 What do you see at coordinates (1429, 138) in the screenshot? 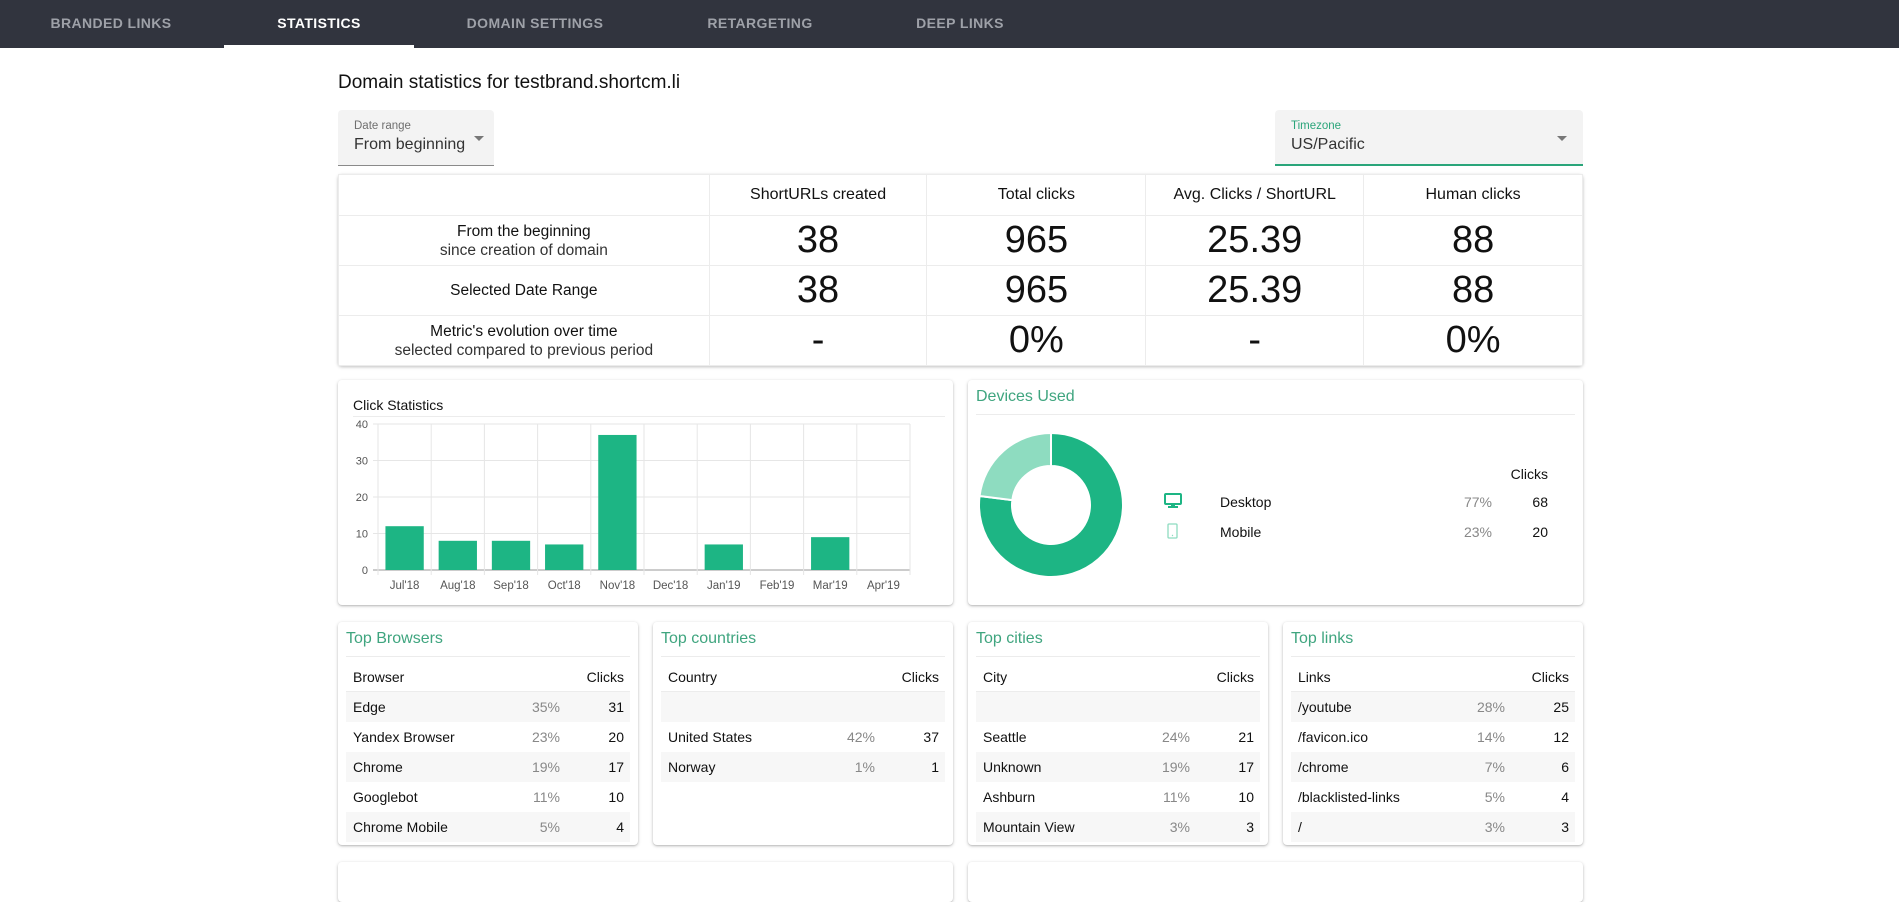
I see `timezone-select: Timezone US/Pacific` at bounding box center [1429, 138].